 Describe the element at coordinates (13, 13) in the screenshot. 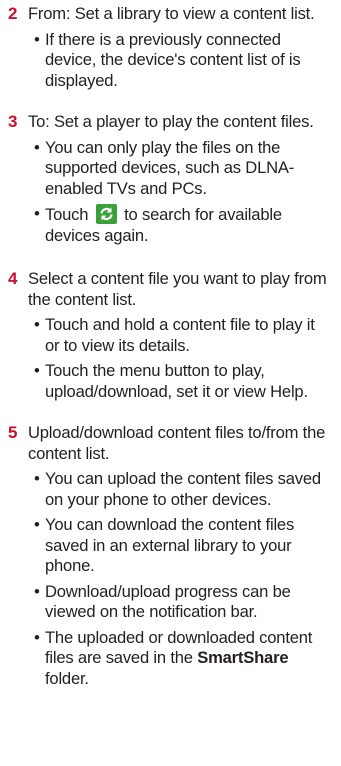

I see `step-number: 2` at that location.